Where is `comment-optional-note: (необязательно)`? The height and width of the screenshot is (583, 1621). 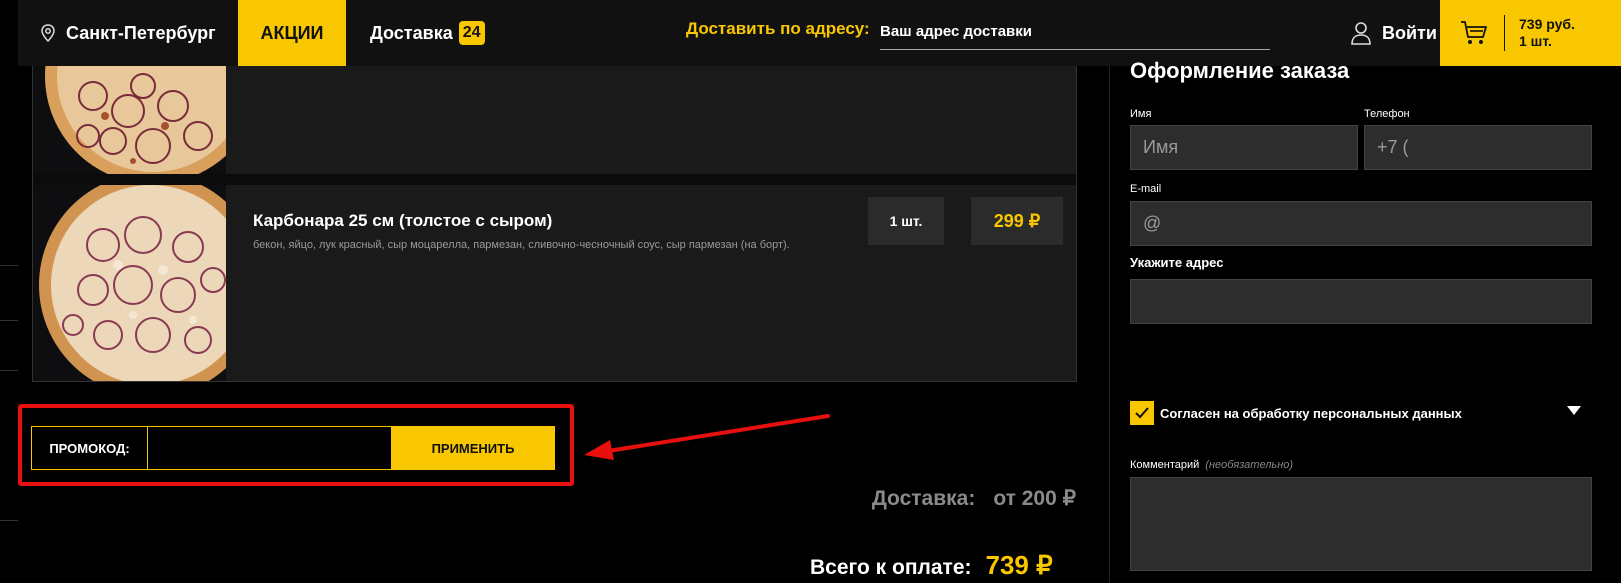 comment-optional-note: (необязательно) is located at coordinates (1249, 465).